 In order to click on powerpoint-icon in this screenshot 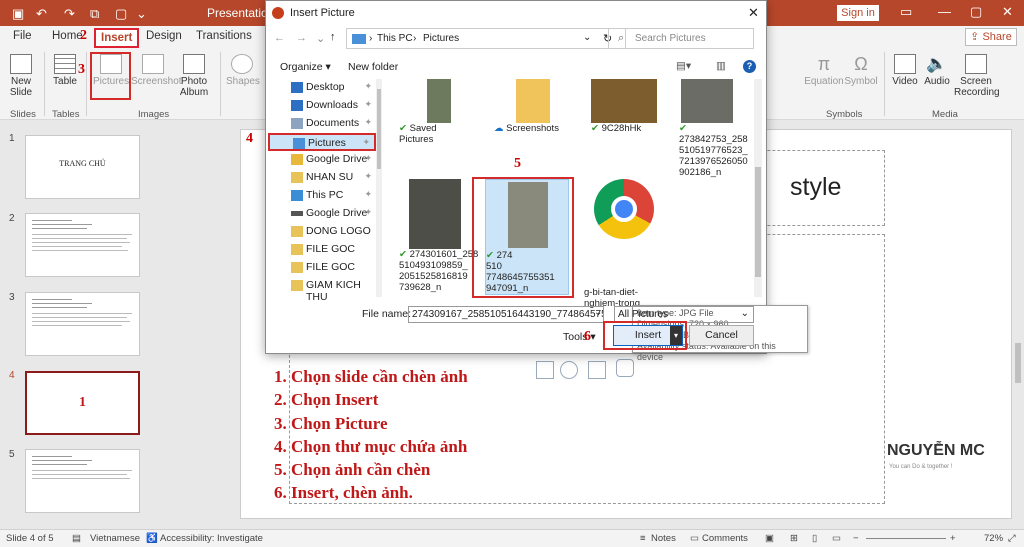, I will do `click(278, 13)`.